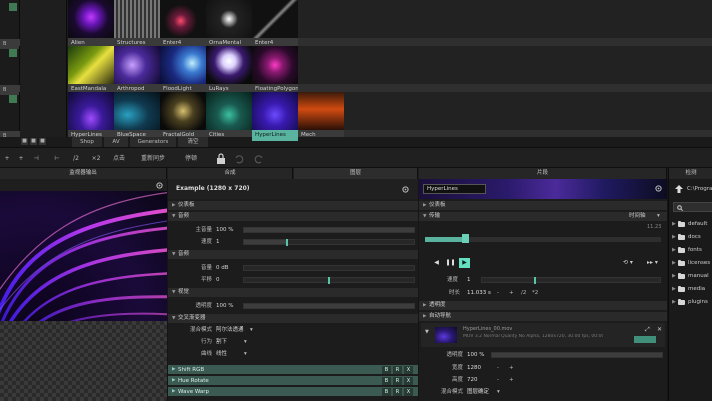 The image size is (712, 401). Describe the element at coordinates (637, 216) in the screenshot. I see `transport-mode: 时间轴` at that location.